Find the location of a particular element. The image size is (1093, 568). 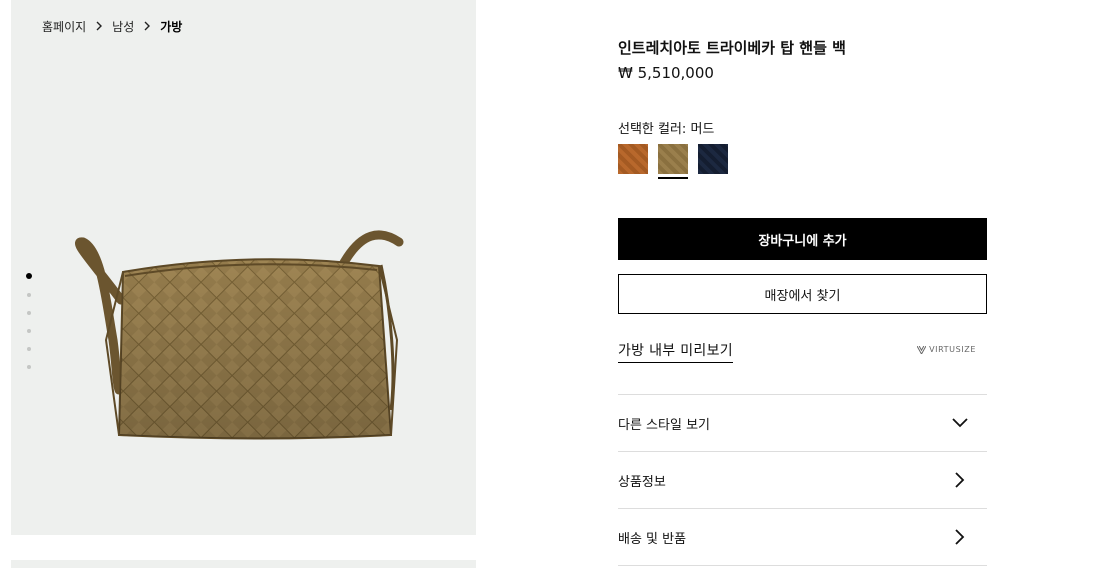

find-in-store-button: 매장에서 찾기 is located at coordinates (802, 294).